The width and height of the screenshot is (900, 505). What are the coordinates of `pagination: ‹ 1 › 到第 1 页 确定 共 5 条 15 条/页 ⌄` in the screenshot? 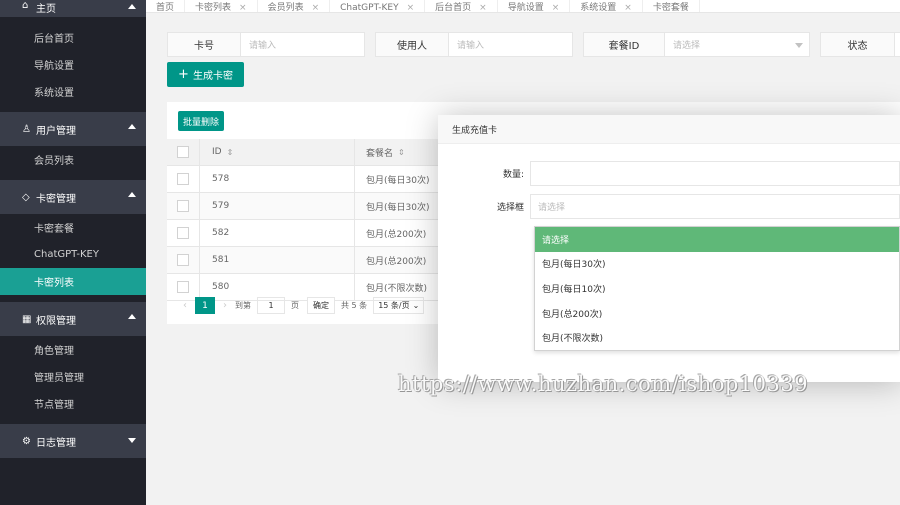 It's located at (300, 305).